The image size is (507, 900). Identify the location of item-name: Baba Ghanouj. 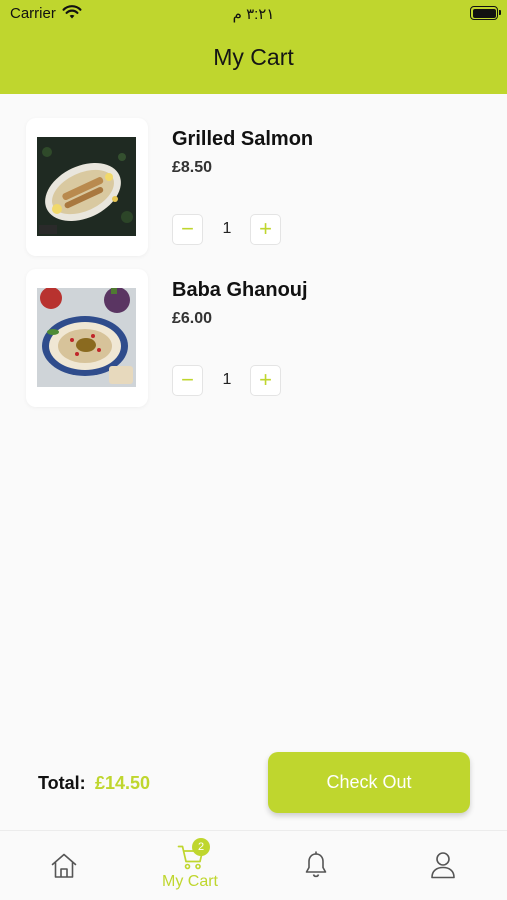
(240, 290).